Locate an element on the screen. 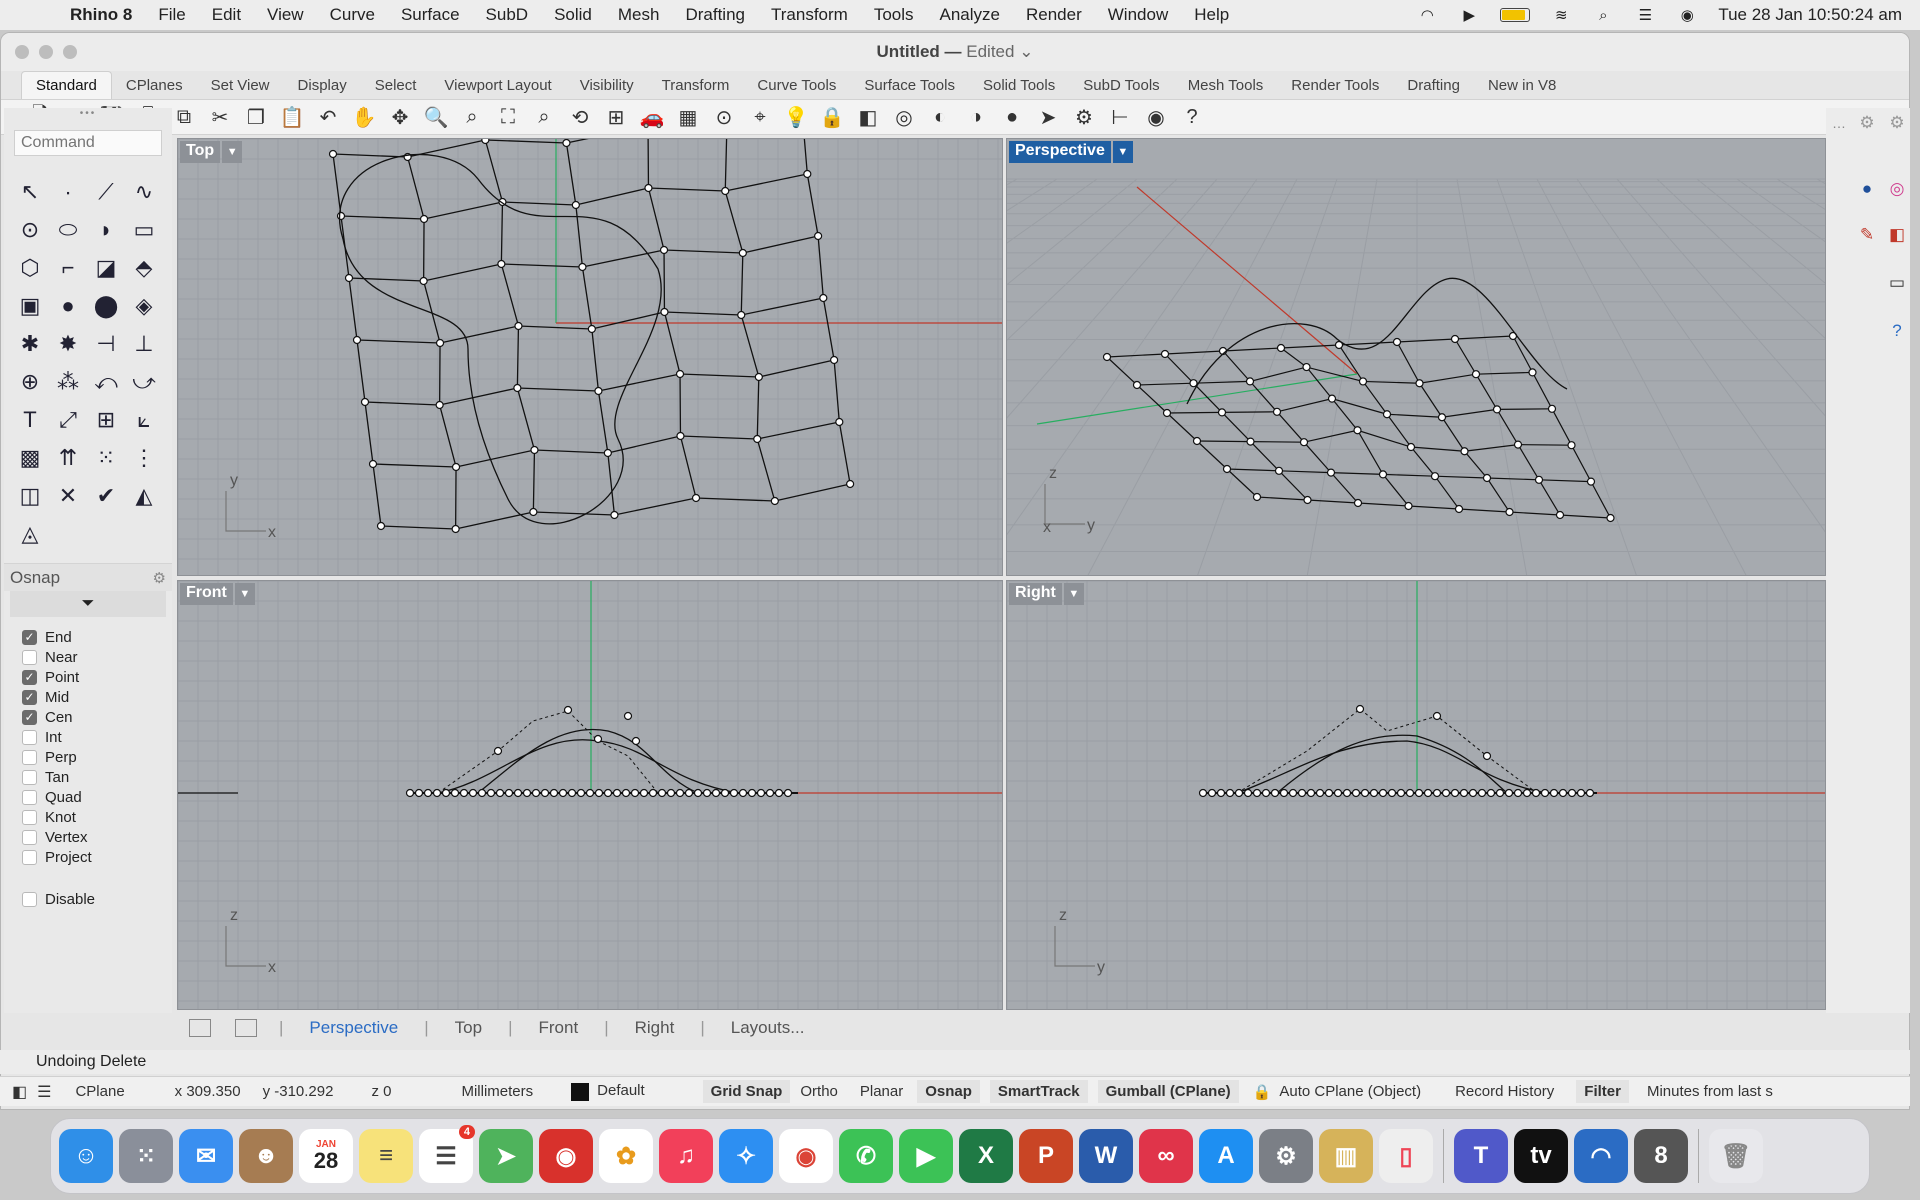 The image size is (1920, 1200). vp-tab-front: Front is located at coordinates (559, 1028).